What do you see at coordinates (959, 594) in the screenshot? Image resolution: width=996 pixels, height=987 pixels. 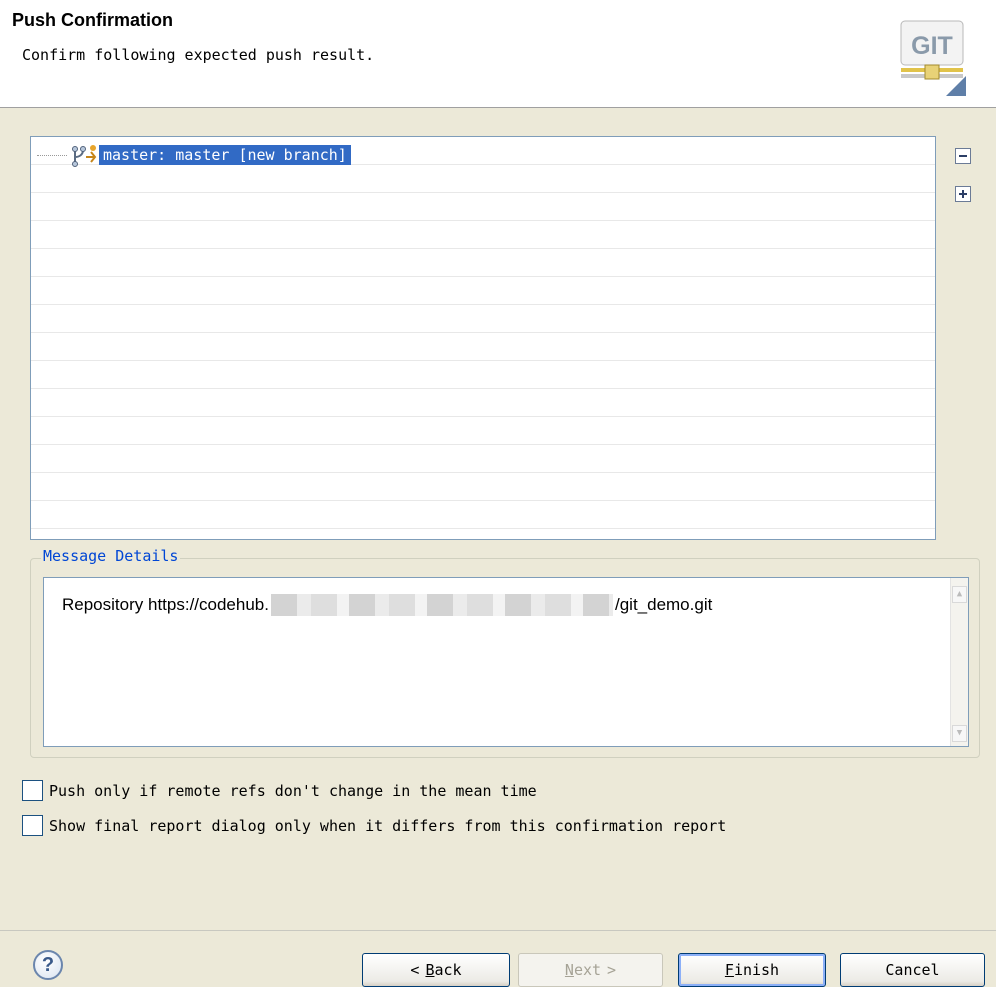 I see `scroll-up-icon: ▲` at bounding box center [959, 594].